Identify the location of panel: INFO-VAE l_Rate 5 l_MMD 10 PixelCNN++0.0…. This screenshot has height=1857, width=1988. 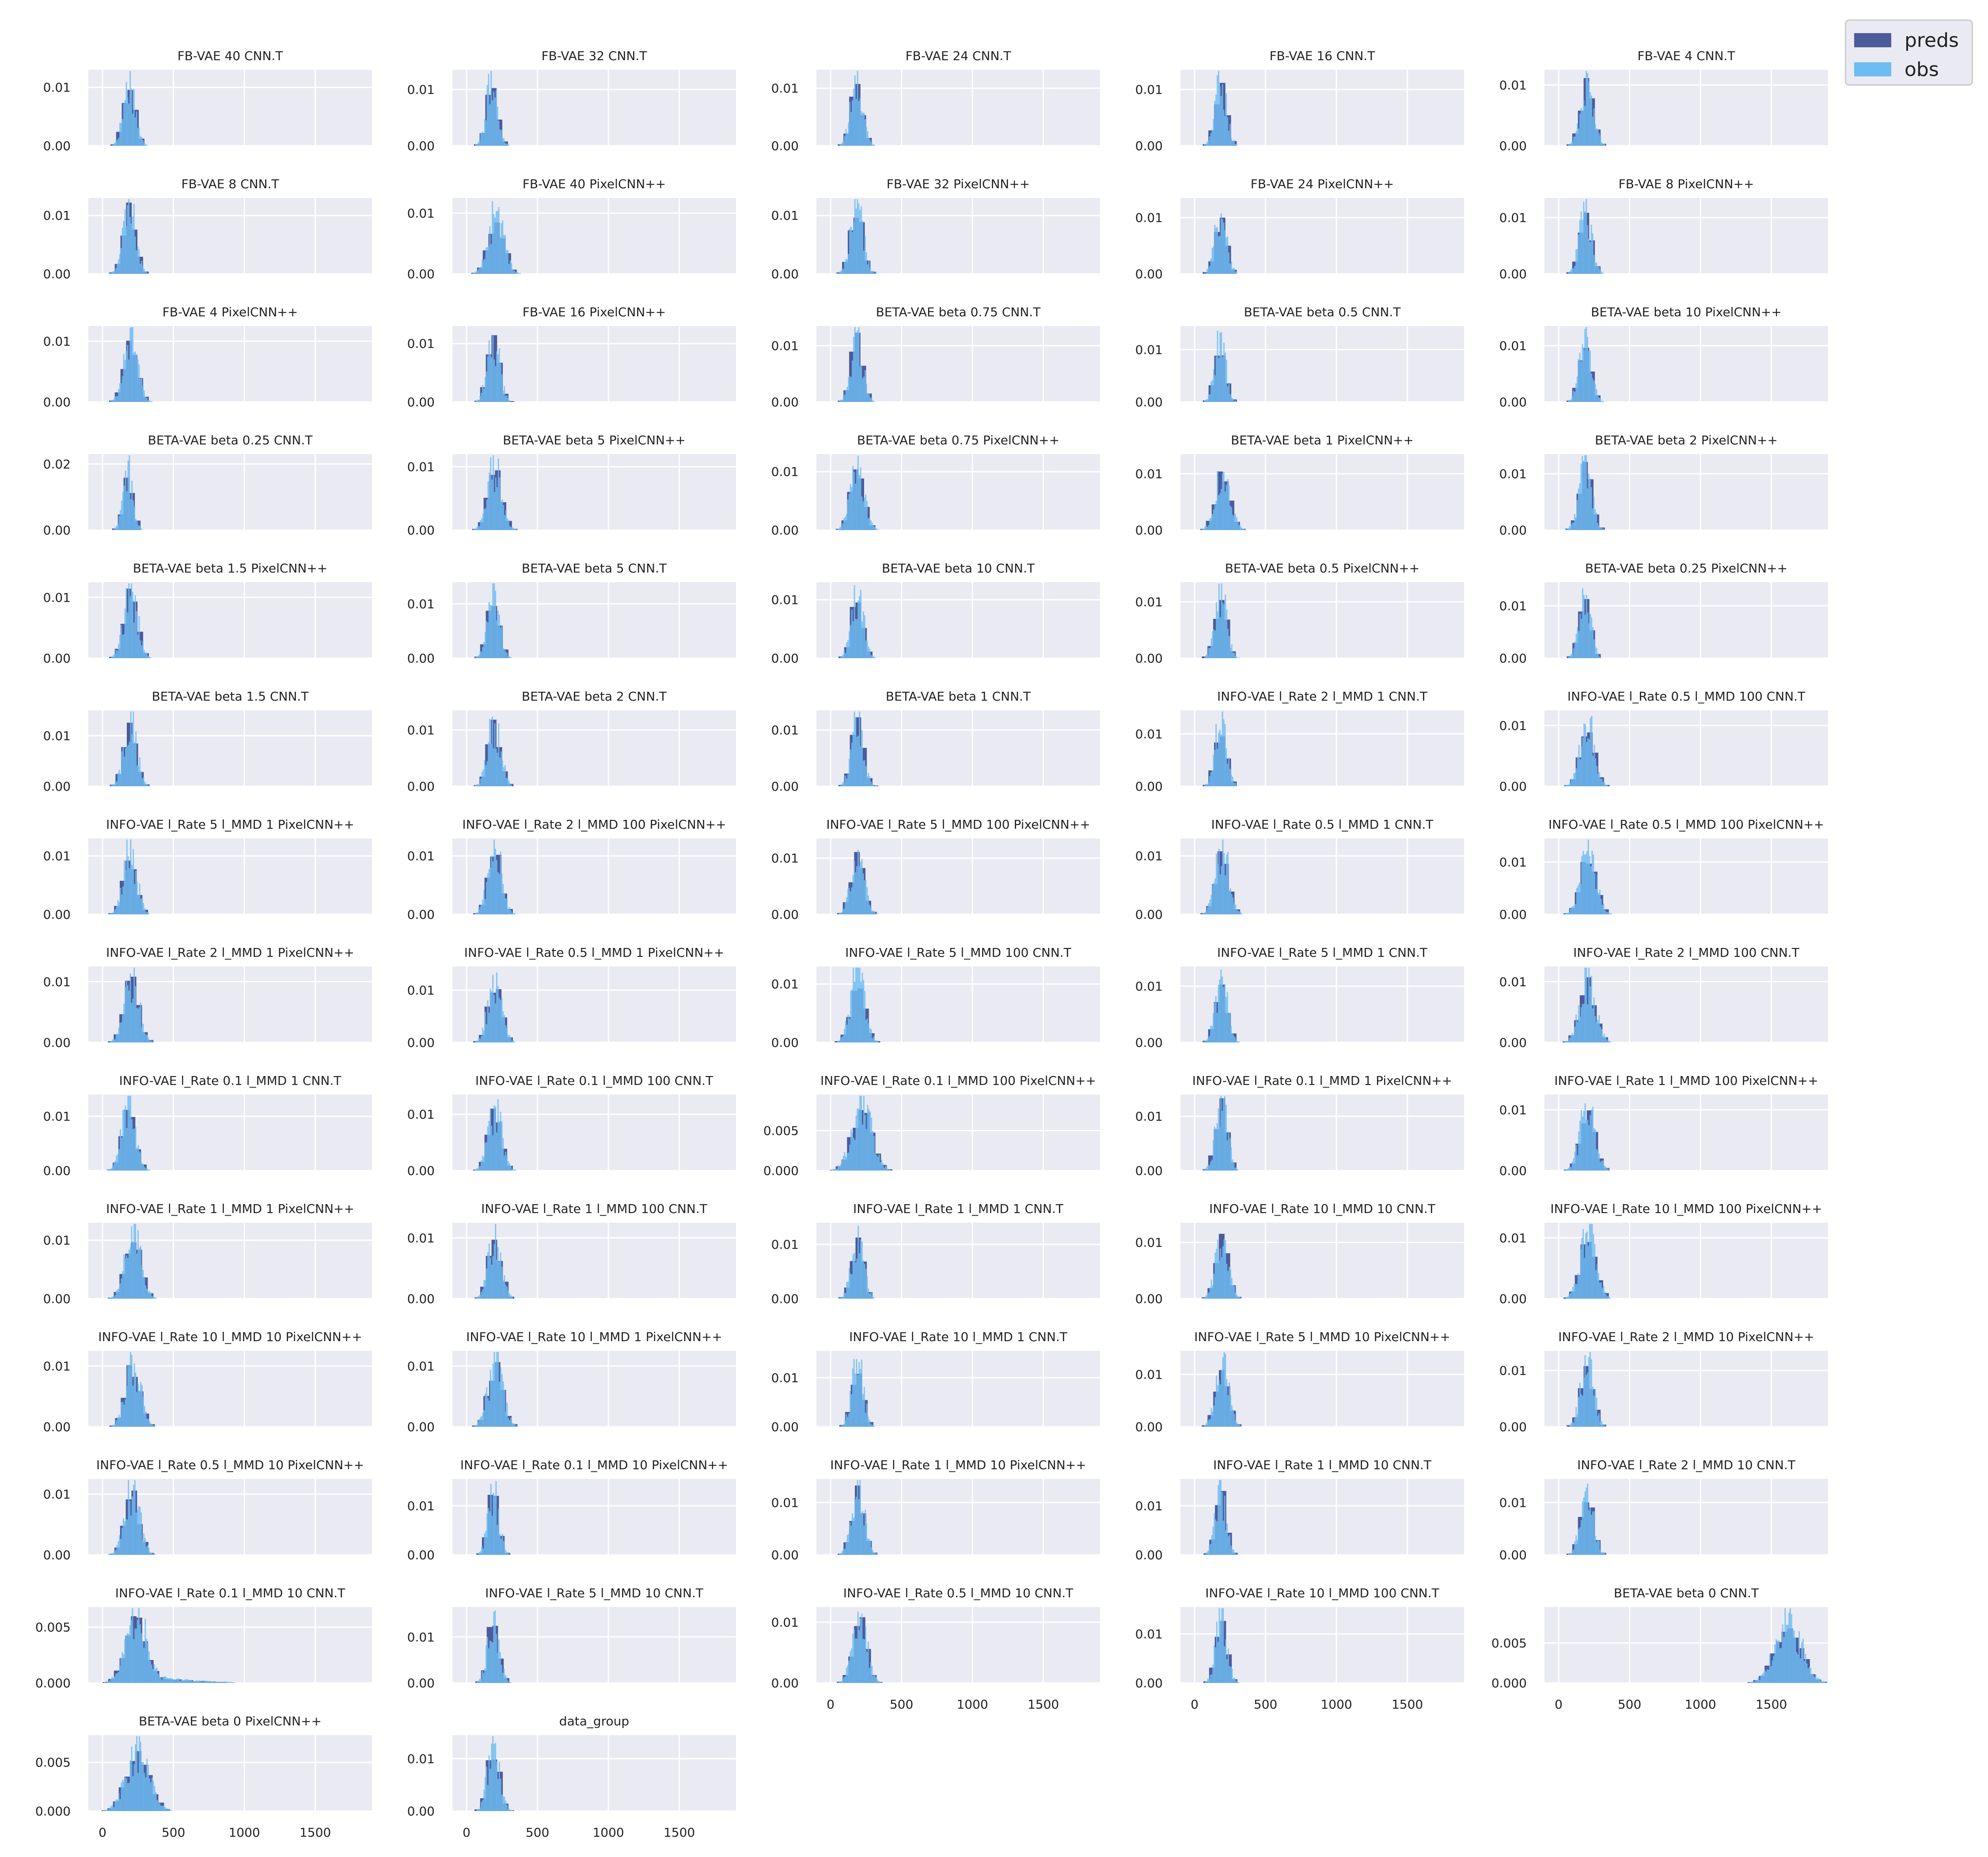
(1299, 1382).